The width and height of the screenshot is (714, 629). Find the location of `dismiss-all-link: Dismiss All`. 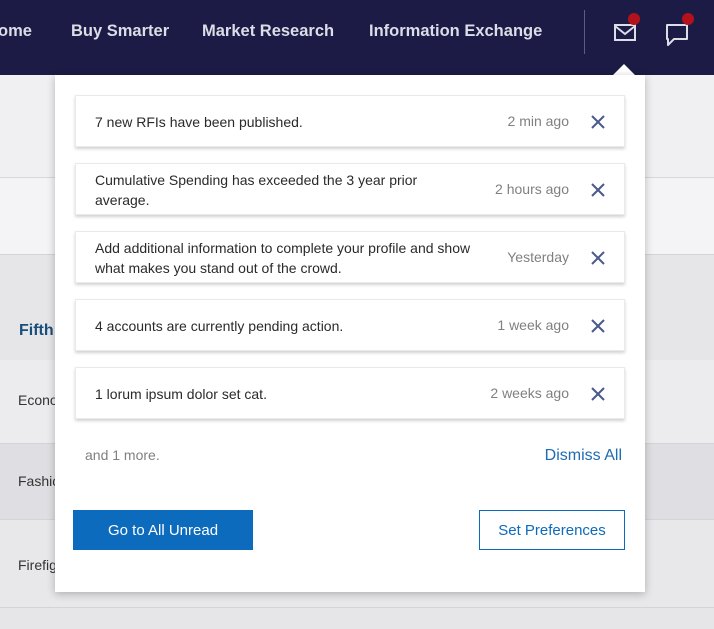

dismiss-all-link: Dismiss All is located at coordinates (583, 456).